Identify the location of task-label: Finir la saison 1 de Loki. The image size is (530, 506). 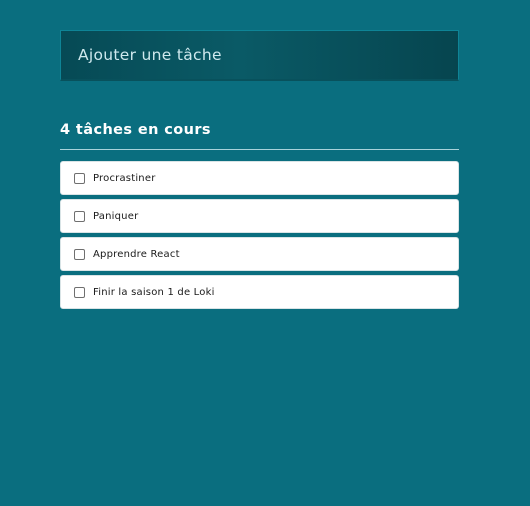
(154, 292).